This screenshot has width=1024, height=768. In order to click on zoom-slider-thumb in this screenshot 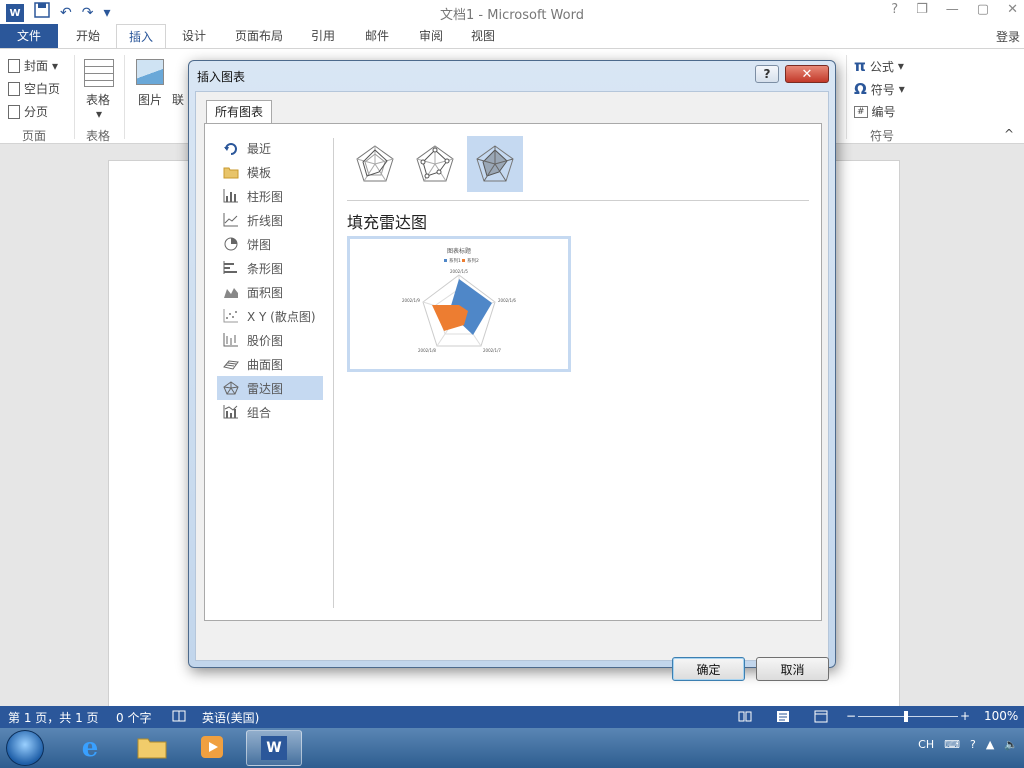, I will do `click(906, 716)`.